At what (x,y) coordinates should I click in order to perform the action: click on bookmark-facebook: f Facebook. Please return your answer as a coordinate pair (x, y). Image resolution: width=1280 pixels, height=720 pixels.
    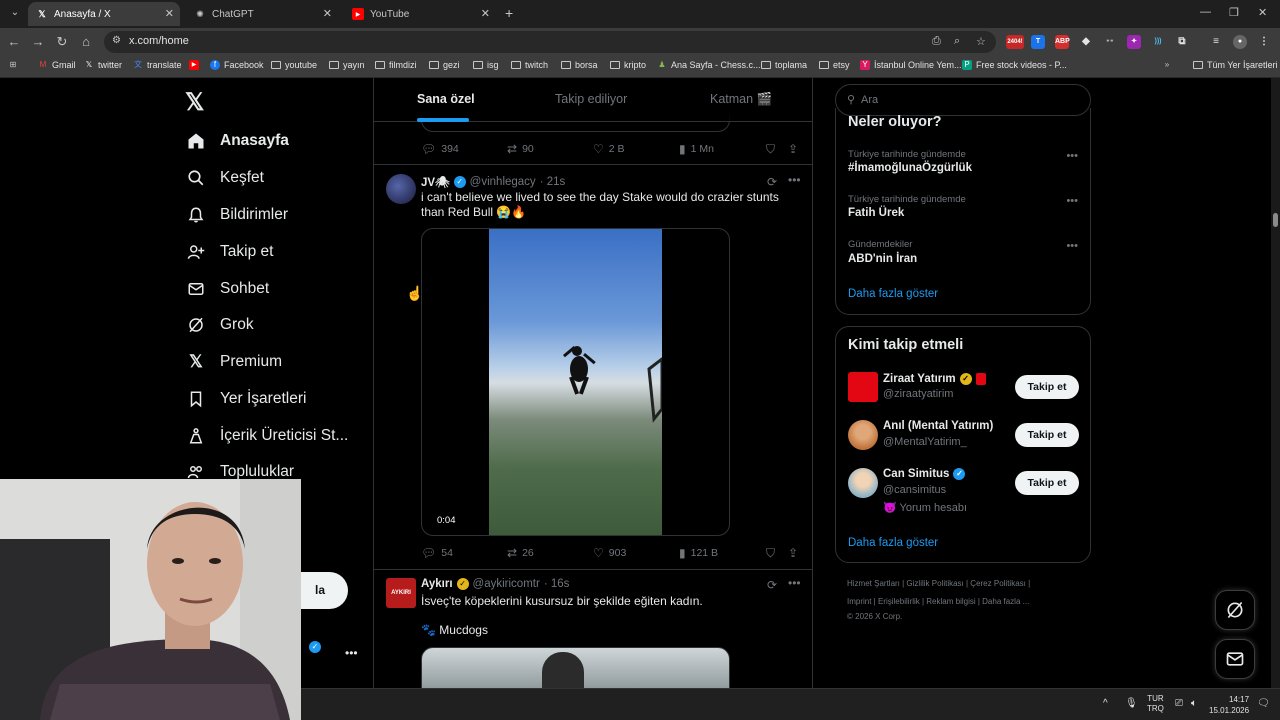
    Looking at the image, I should click on (237, 65).